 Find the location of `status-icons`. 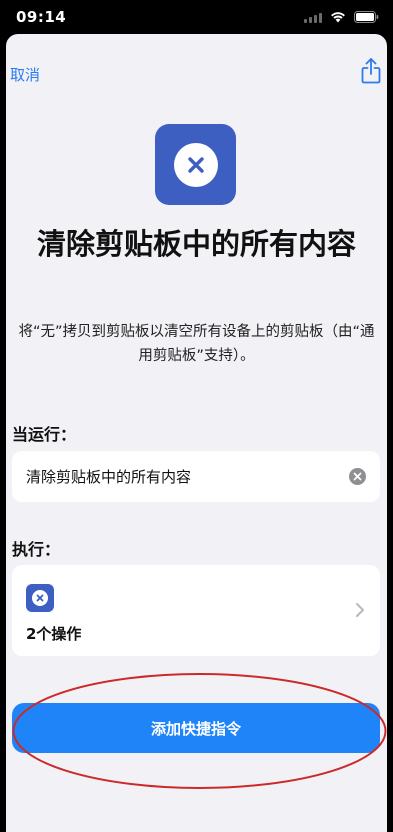

status-icons is located at coordinates (341, 17).